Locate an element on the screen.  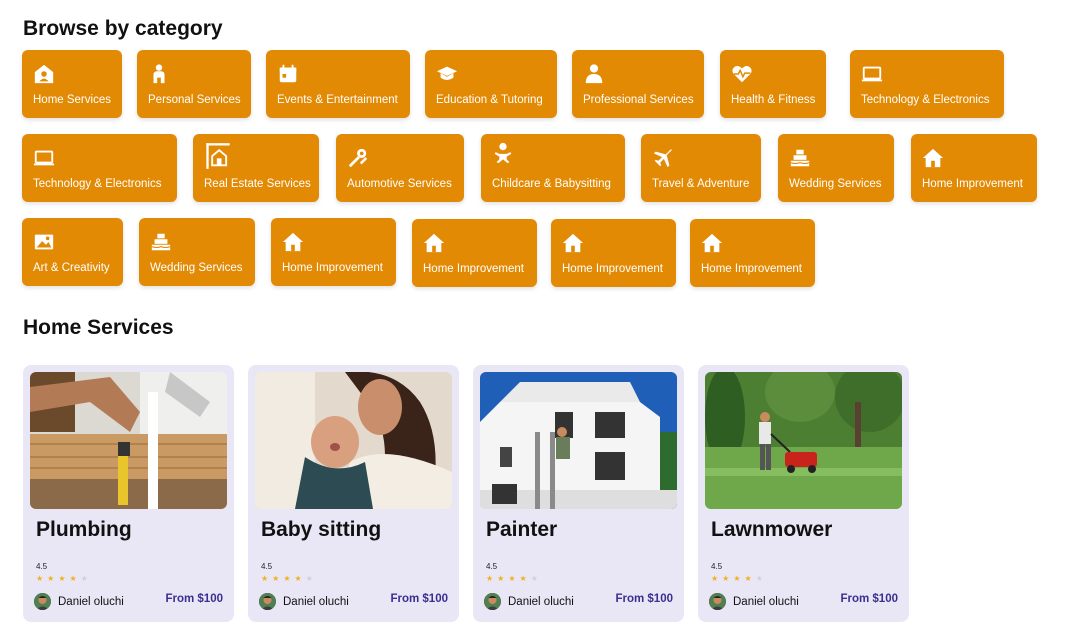
category-tile-personal-services: Personal Services is located at coordinates (194, 84).